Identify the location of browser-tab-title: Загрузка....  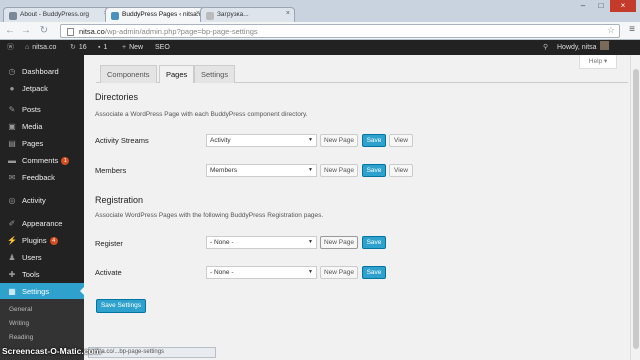
(233, 14).